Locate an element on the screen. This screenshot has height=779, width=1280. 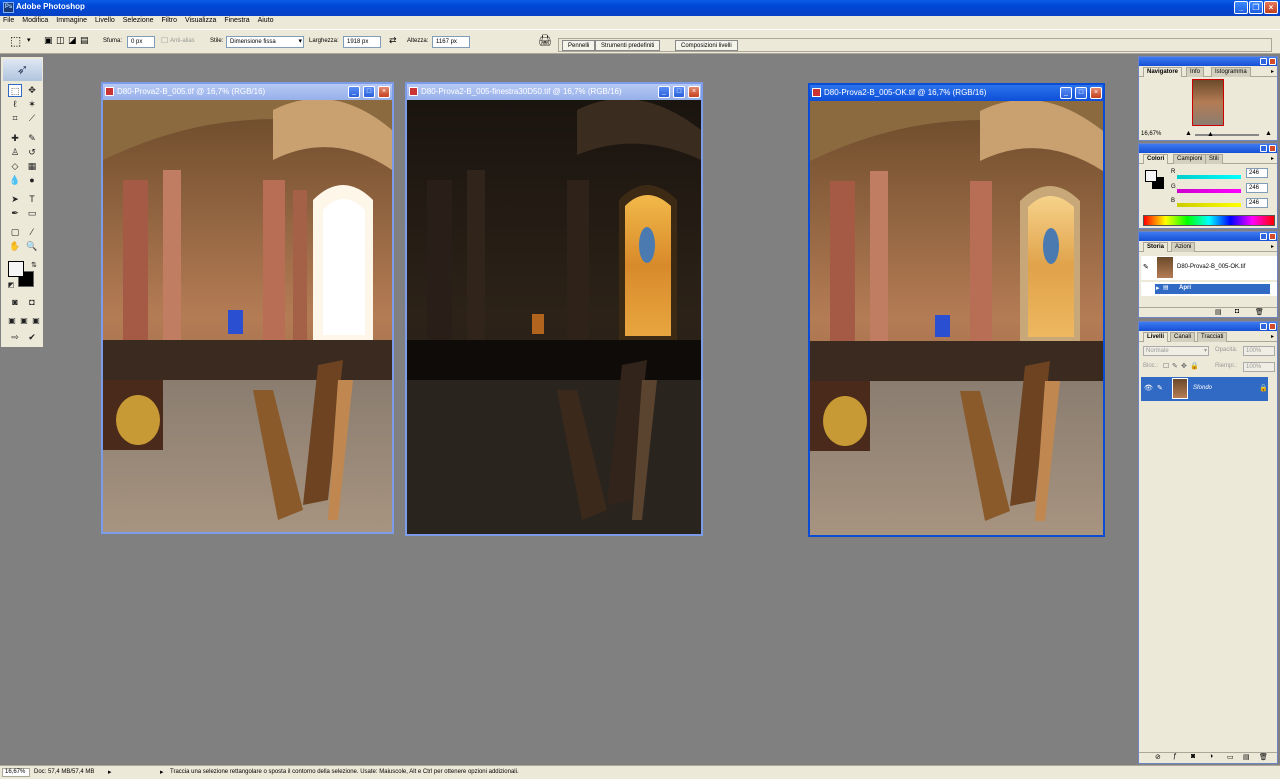
channel-g-input: 246 is located at coordinates (1257, 188).